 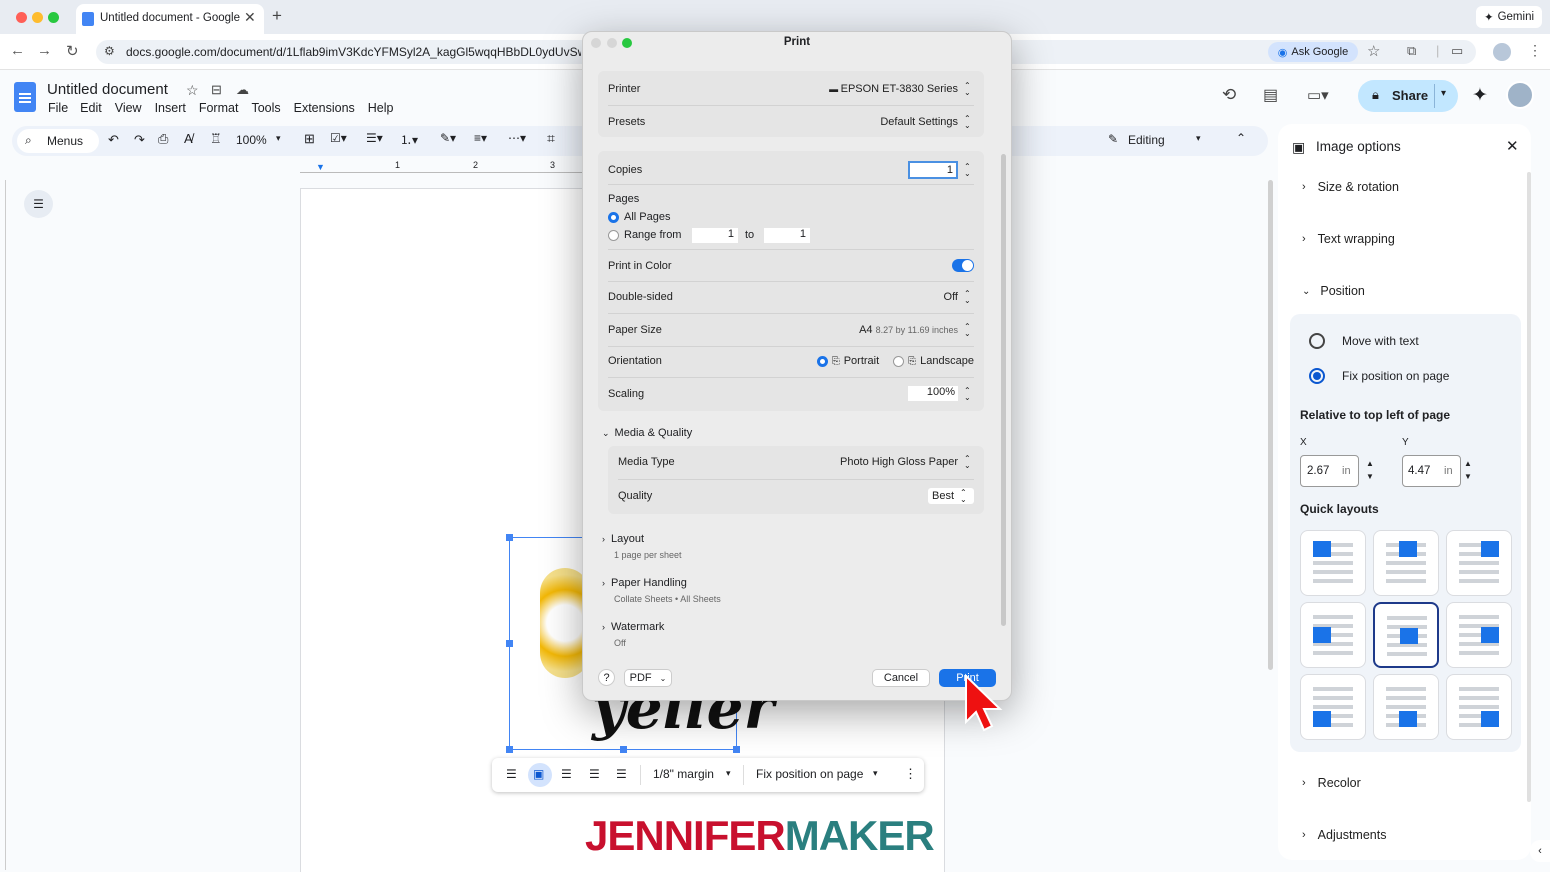 What do you see at coordinates (1479, 707) in the screenshot?
I see `quick-layout-bottom-right` at bounding box center [1479, 707].